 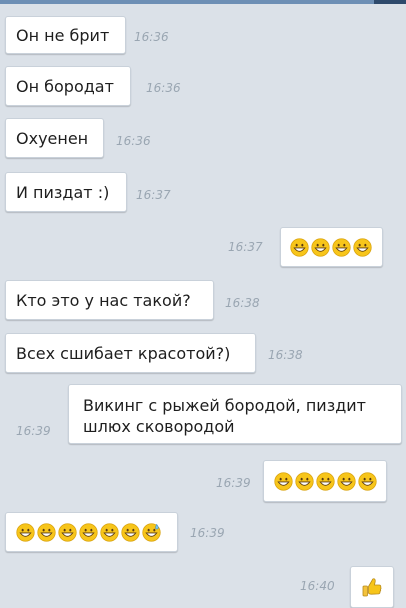 What do you see at coordinates (224, 405) in the screenshot?
I see `message-text-line: Викинг с рыжей бородой, пиздит` at bounding box center [224, 405].